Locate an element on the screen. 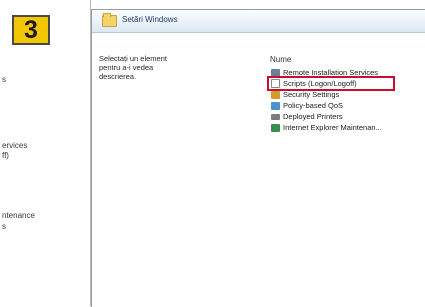 This screenshot has width=425, height=307. security-settings-icon is located at coordinates (275, 94).